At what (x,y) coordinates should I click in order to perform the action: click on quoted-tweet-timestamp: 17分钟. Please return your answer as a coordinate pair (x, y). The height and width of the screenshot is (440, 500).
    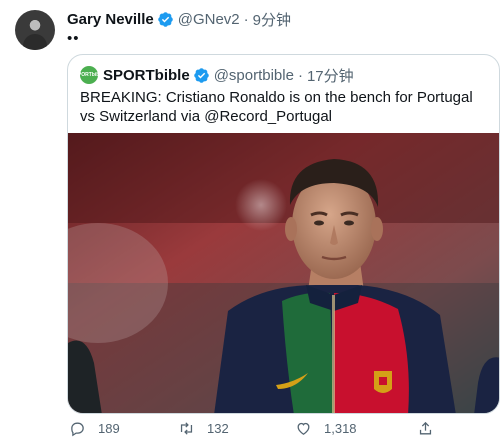
    Looking at the image, I should click on (330, 76).